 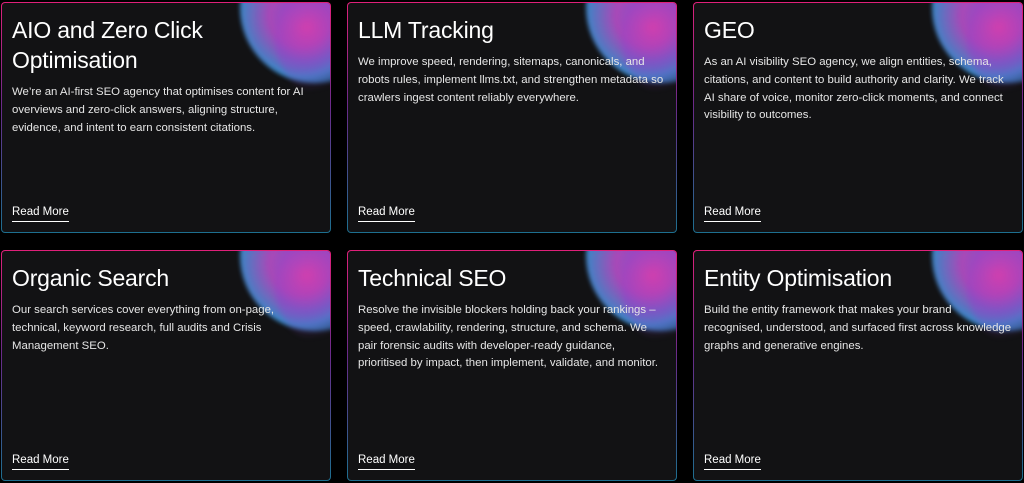 I want to click on card-title: Entity Optimisation, so click(x=798, y=278).